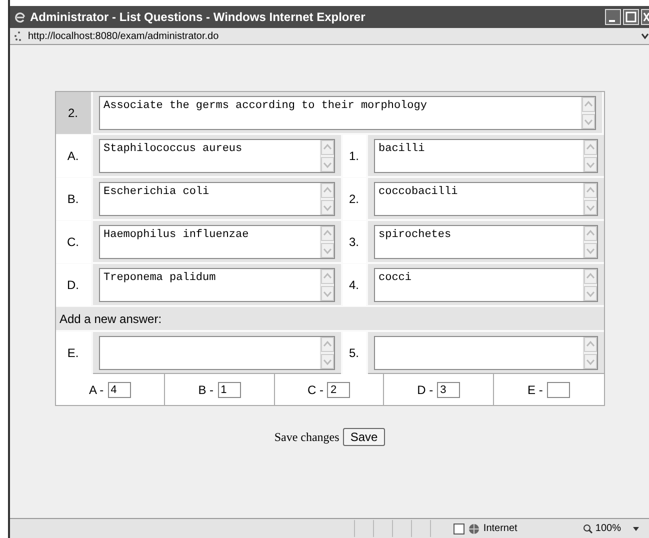 This screenshot has height=538, width=649. Describe the element at coordinates (448, 390) in the screenshot. I see `mapping-input: 3` at that location.